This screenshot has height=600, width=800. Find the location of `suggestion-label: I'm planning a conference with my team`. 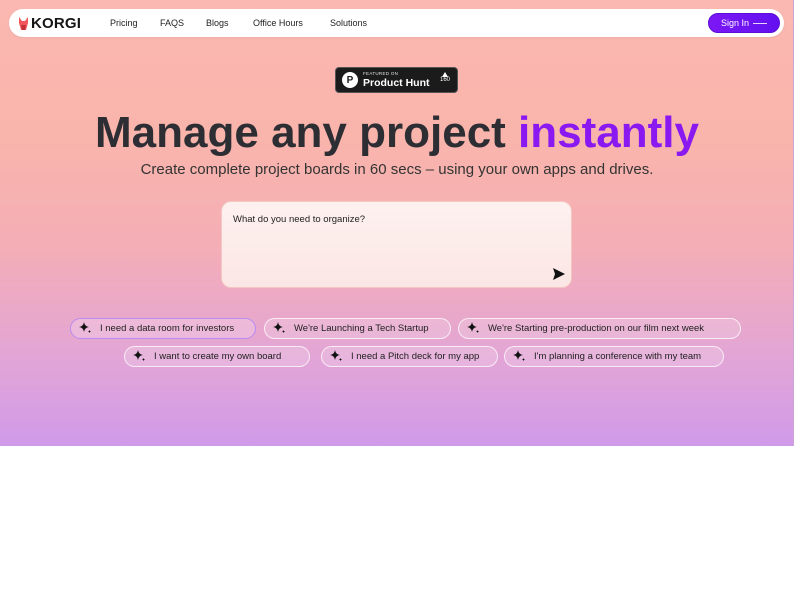

suggestion-label: I'm planning a conference with my team is located at coordinates (618, 356).